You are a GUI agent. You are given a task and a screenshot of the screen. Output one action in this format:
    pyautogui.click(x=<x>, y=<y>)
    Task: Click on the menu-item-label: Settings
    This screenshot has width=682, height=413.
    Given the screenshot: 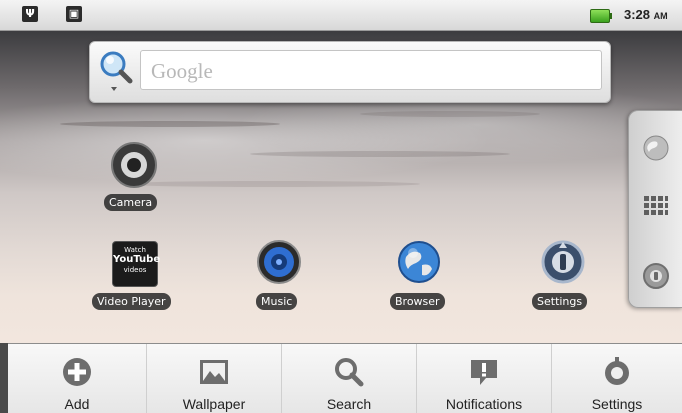 What is the action you would take?
    pyautogui.click(x=617, y=404)
    